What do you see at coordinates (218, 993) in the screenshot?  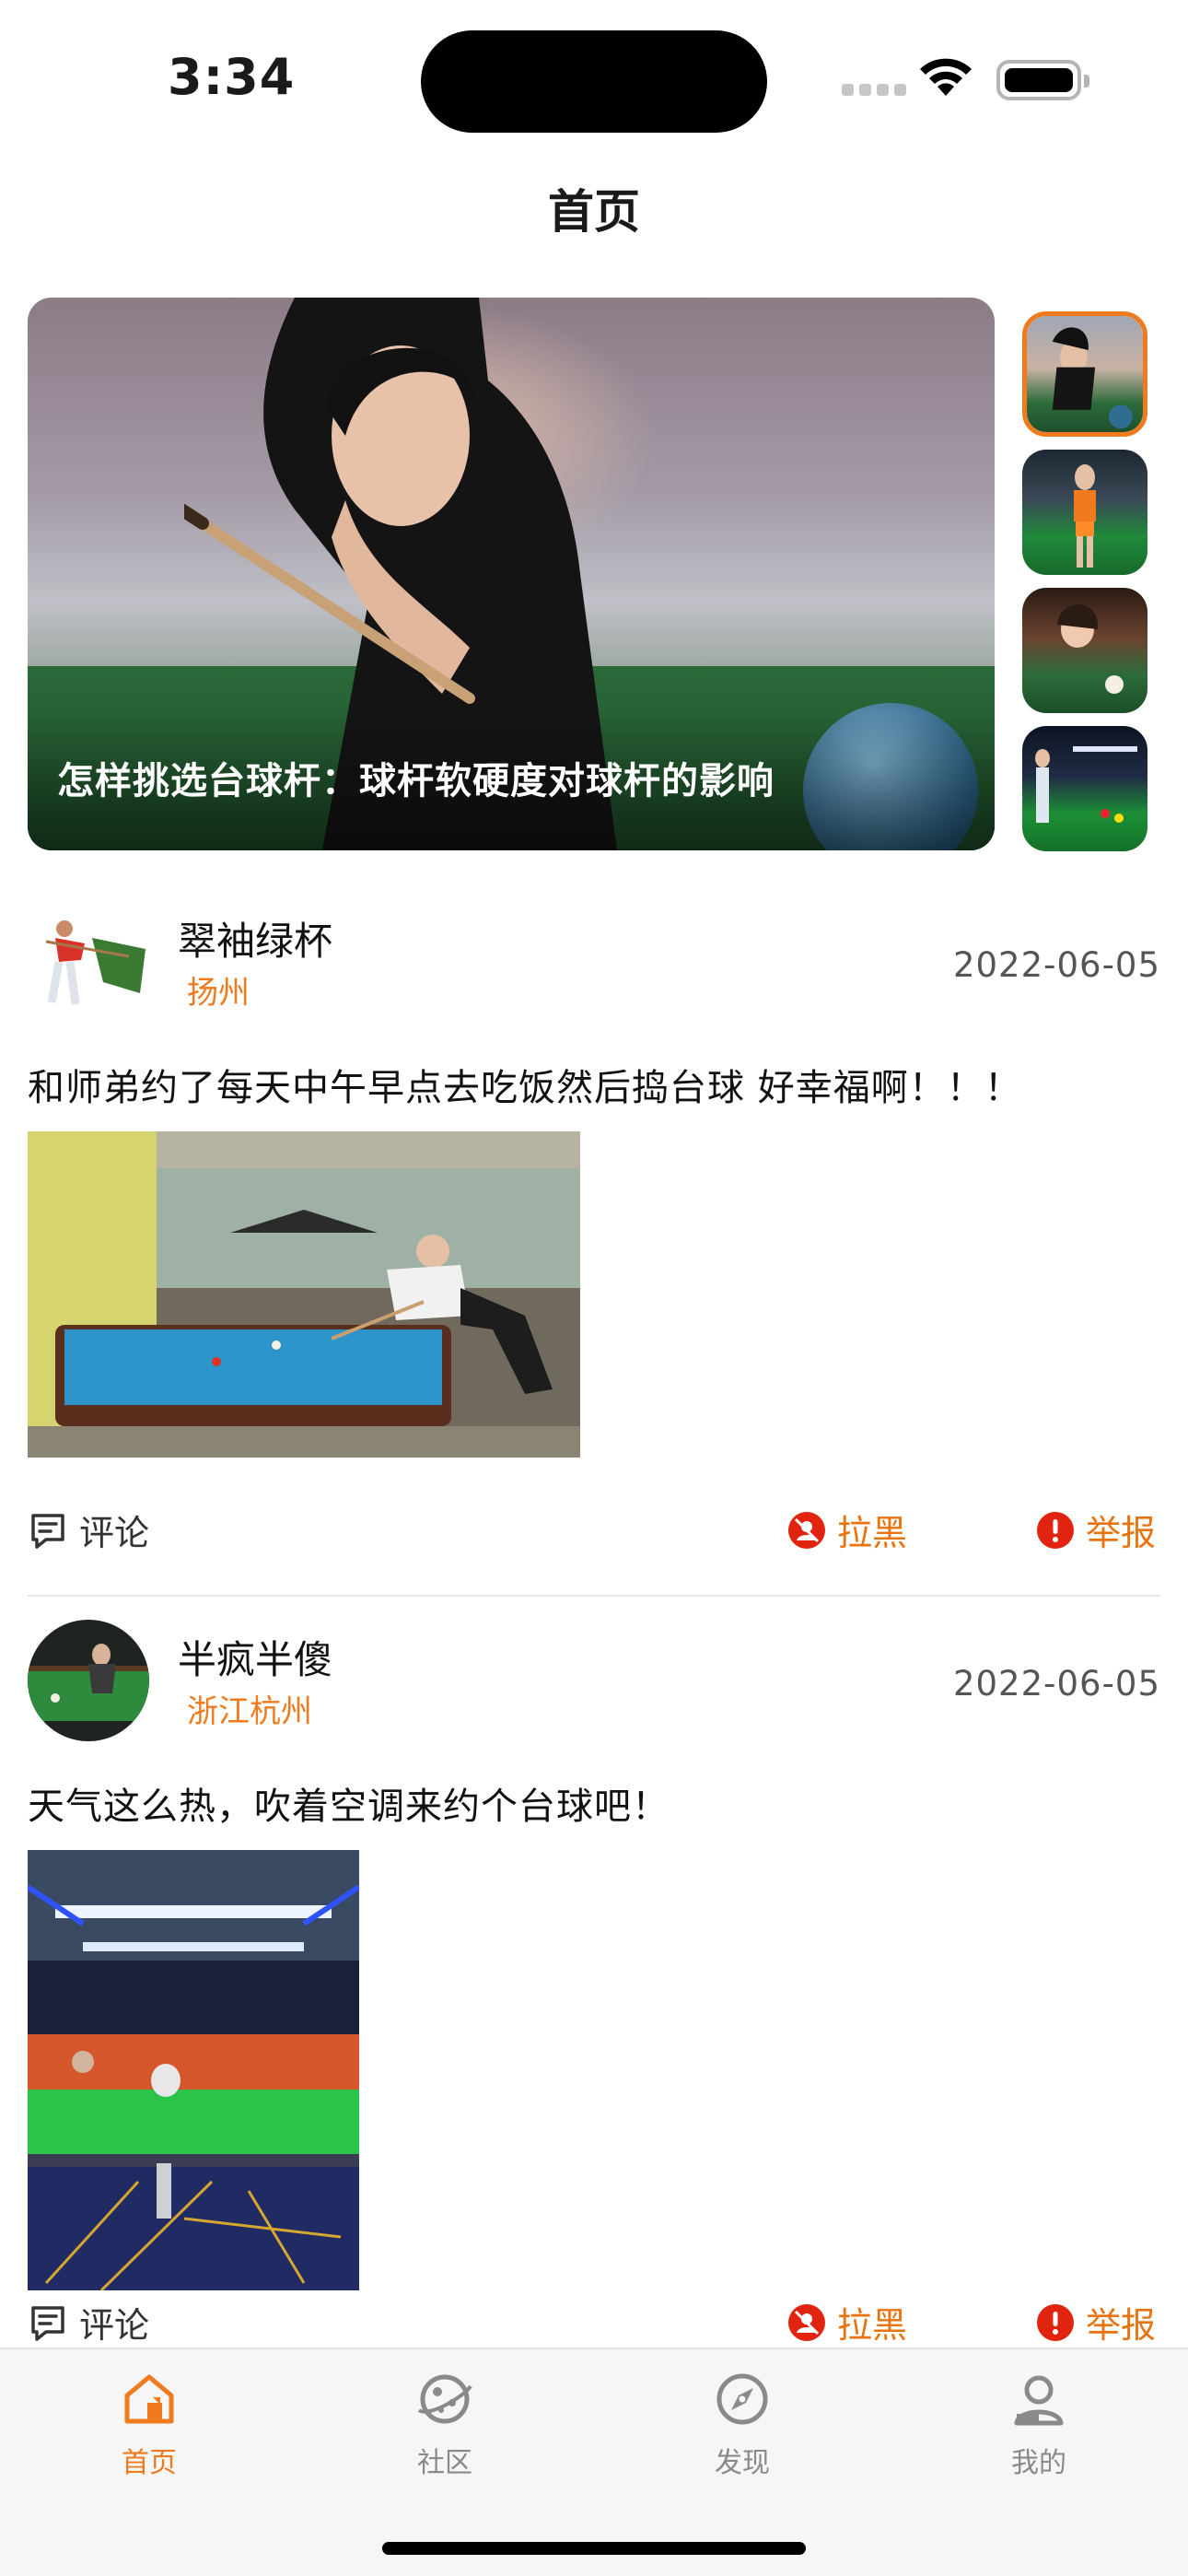 I see `user-location: 扬州` at bounding box center [218, 993].